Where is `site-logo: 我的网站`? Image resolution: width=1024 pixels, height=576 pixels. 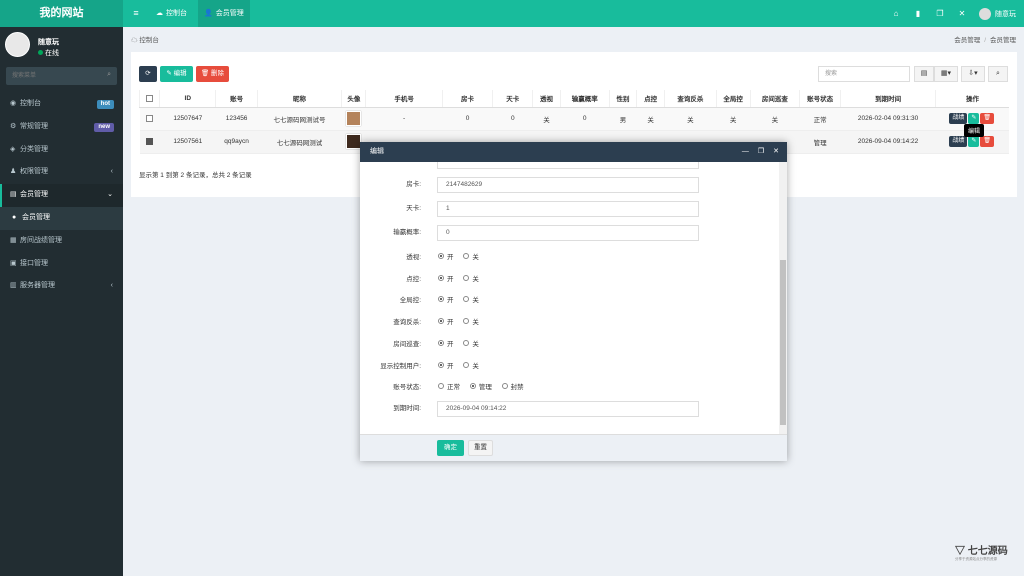
site-logo: 我的网站 is located at coordinates (61, 13).